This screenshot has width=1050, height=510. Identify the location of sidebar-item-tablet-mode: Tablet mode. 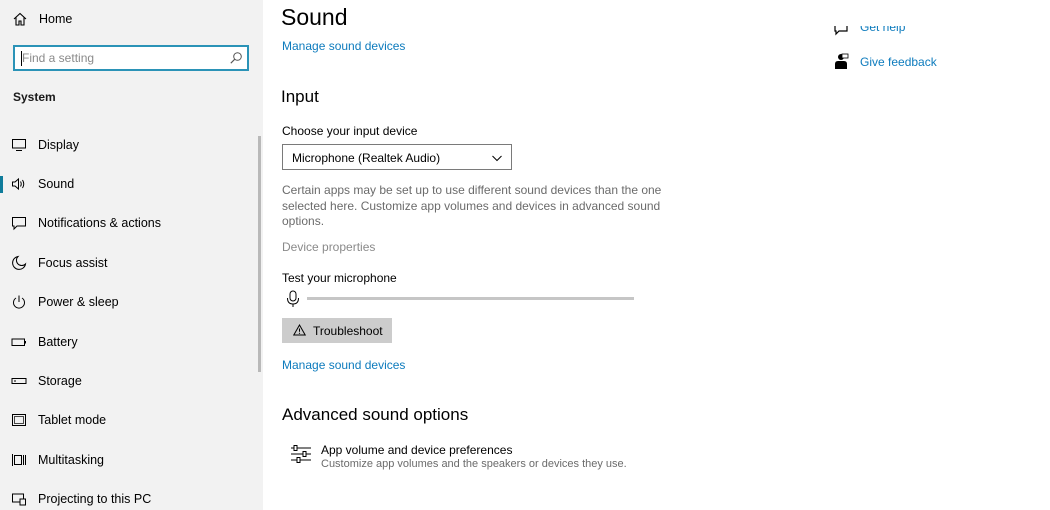
(131, 420).